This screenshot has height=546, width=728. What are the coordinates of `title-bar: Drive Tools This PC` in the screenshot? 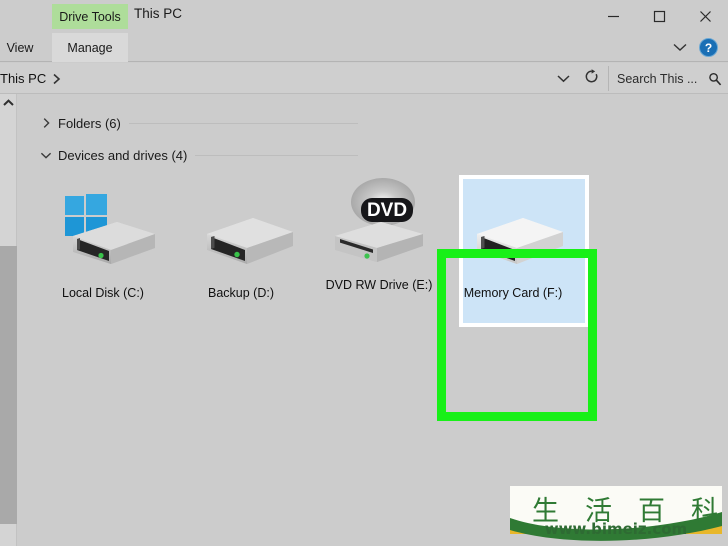 It's located at (364, 16).